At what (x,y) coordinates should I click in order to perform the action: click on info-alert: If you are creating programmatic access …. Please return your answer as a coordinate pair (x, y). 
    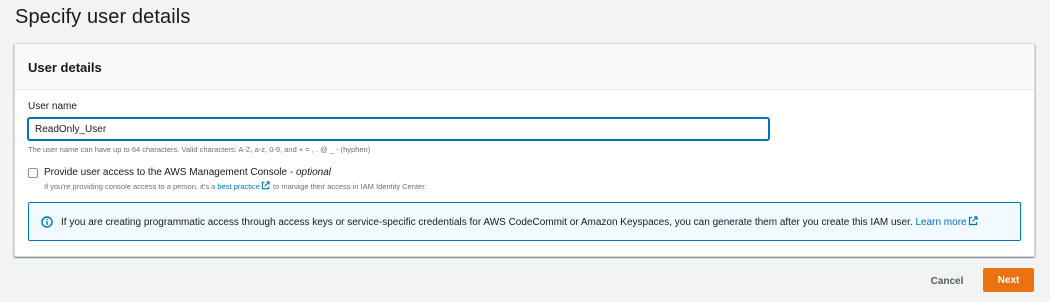
    Looking at the image, I should click on (524, 221).